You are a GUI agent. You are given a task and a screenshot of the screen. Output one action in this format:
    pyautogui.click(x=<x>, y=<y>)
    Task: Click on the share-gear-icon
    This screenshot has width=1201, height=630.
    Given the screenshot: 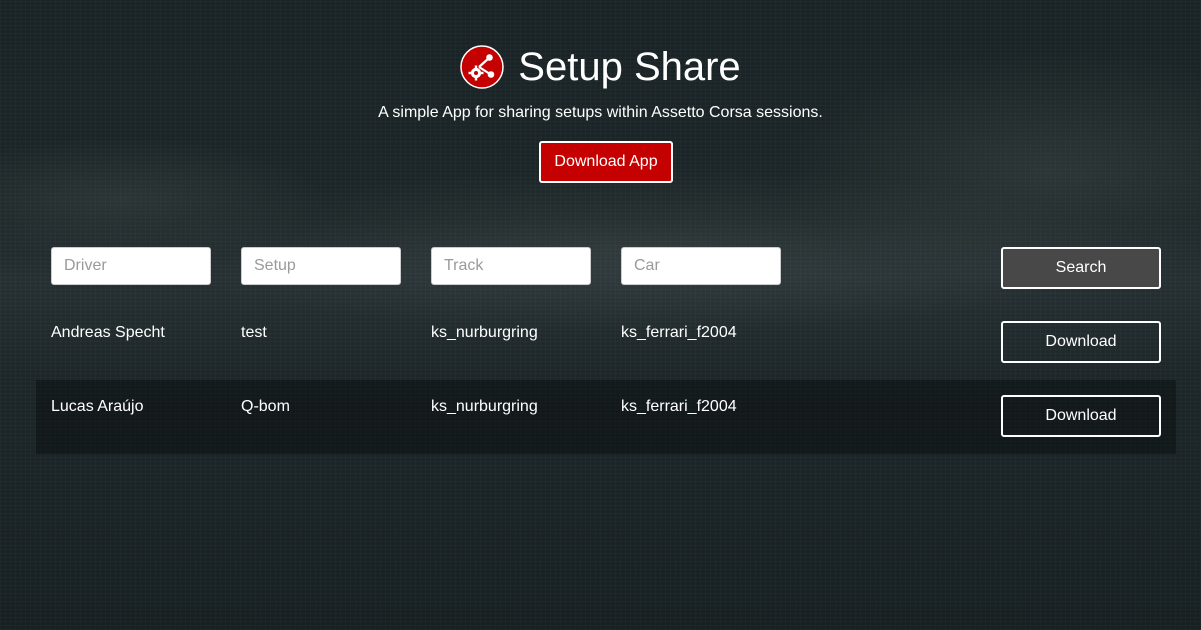 What is the action you would take?
    pyautogui.click(x=482, y=67)
    